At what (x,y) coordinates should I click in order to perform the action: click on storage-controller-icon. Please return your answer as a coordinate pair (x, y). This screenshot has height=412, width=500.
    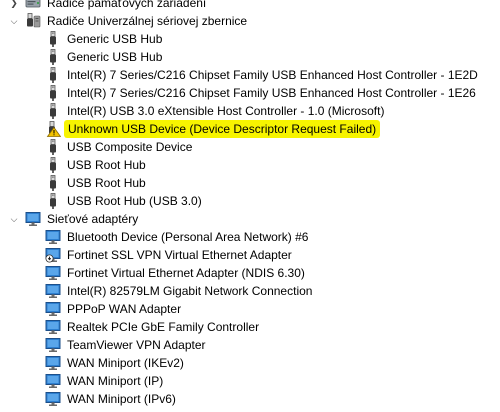
    Looking at the image, I should click on (33, 5).